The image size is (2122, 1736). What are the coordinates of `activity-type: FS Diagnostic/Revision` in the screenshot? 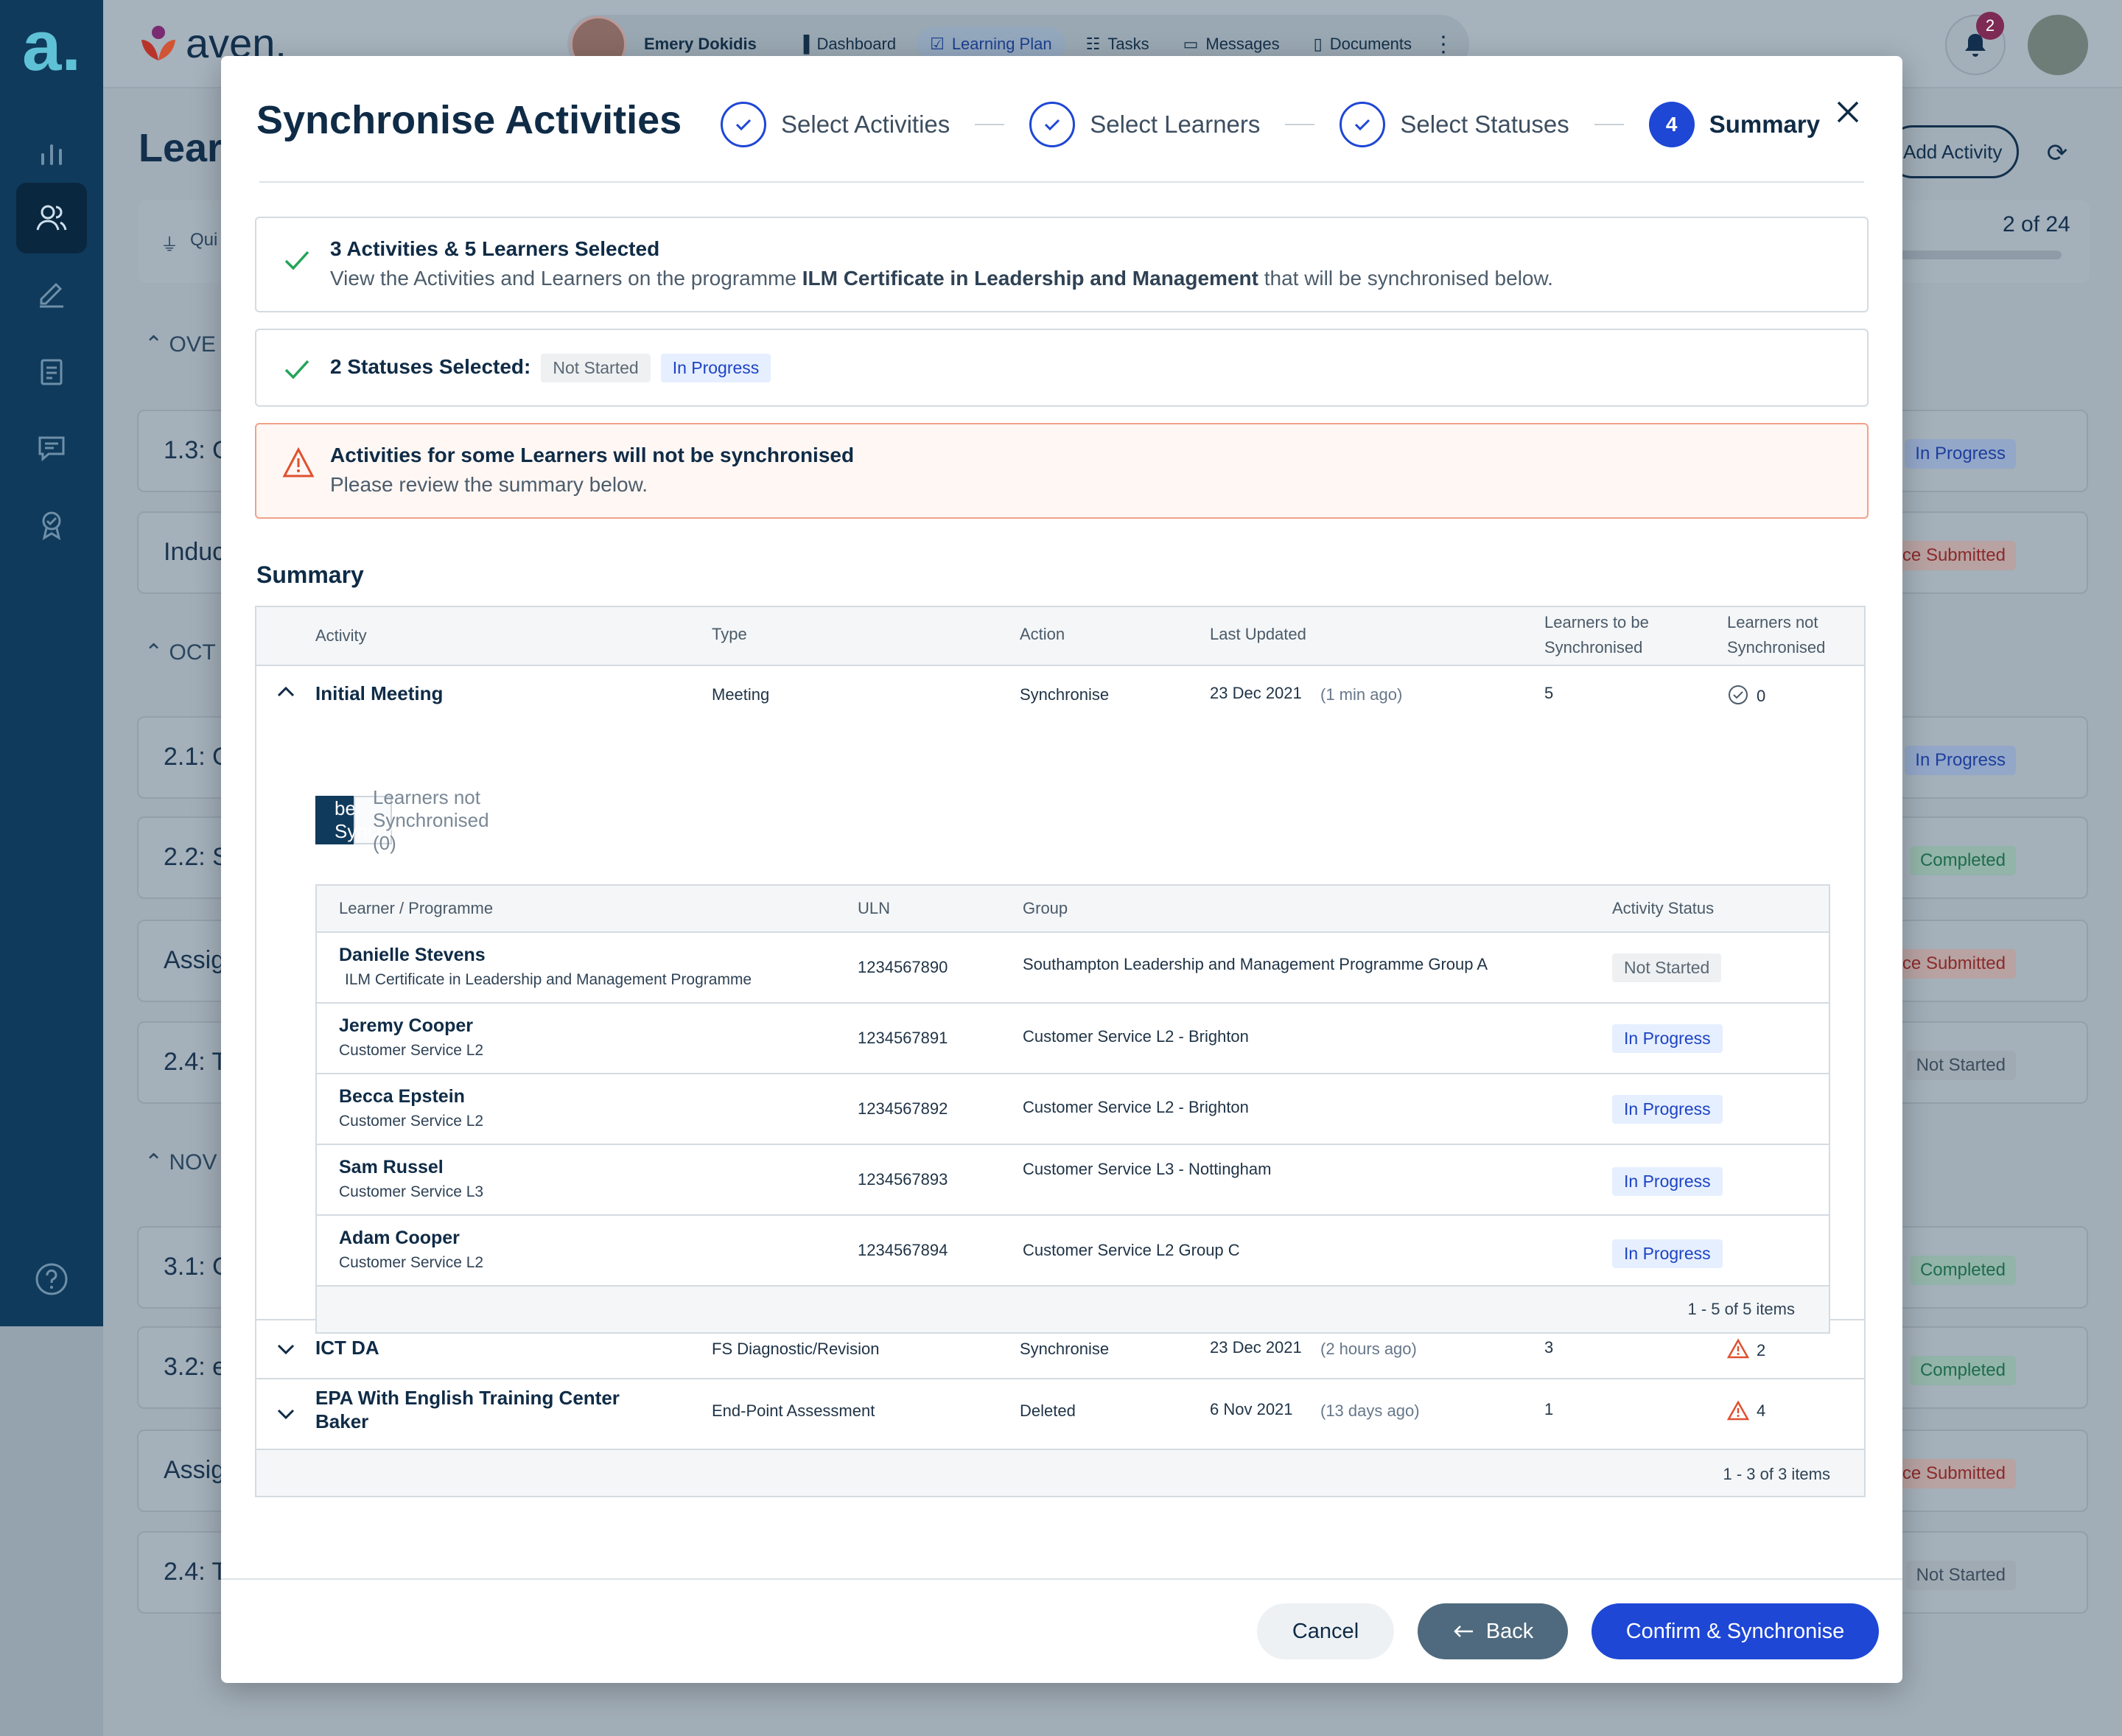 It's located at (796, 1349).